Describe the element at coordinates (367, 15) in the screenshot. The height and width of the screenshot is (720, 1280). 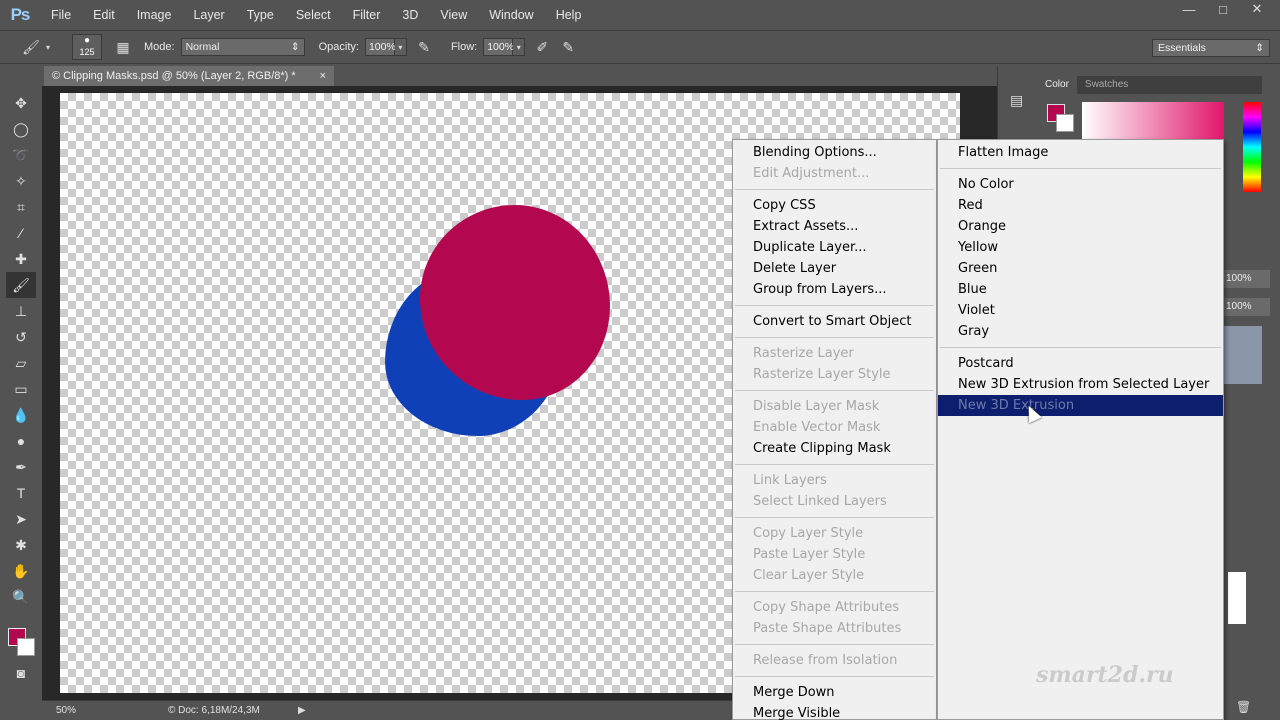
I see `menu-filter: Filter` at that location.